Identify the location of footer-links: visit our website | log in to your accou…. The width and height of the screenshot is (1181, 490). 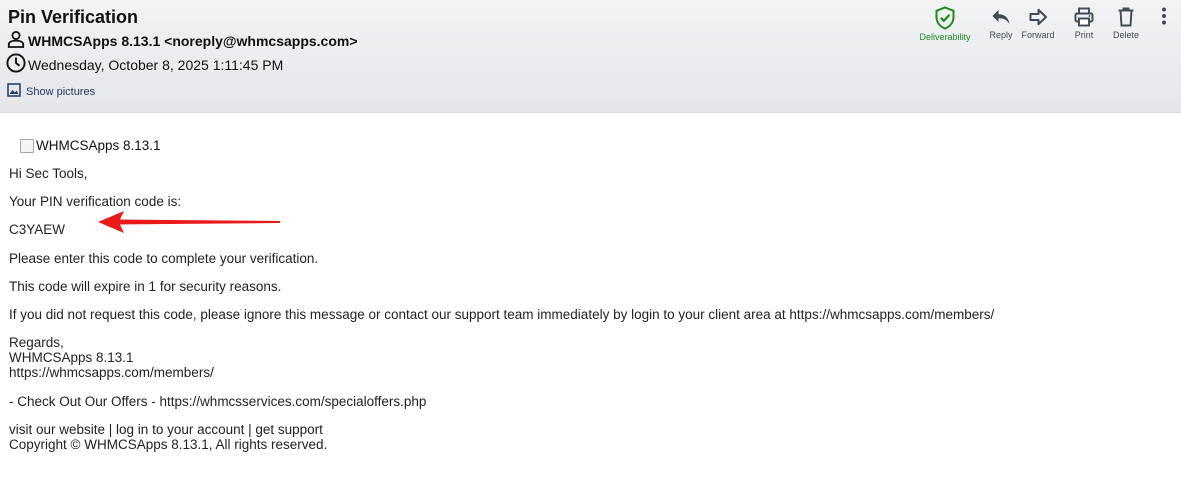
(166, 429).